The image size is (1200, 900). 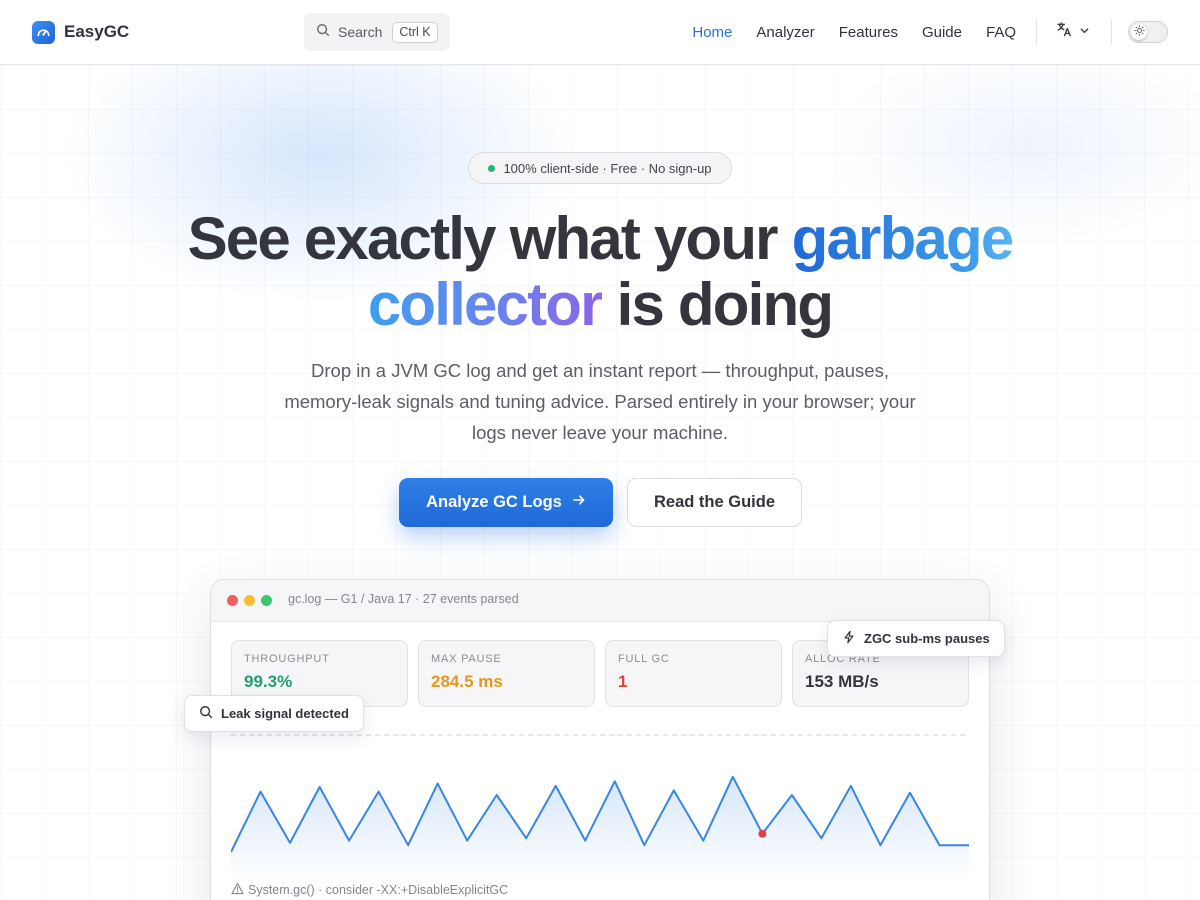 What do you see at coordinates (415, 32) in the screenshot?
I see `search-shortcut: Ctrl K` at bounding box center [415, 32].